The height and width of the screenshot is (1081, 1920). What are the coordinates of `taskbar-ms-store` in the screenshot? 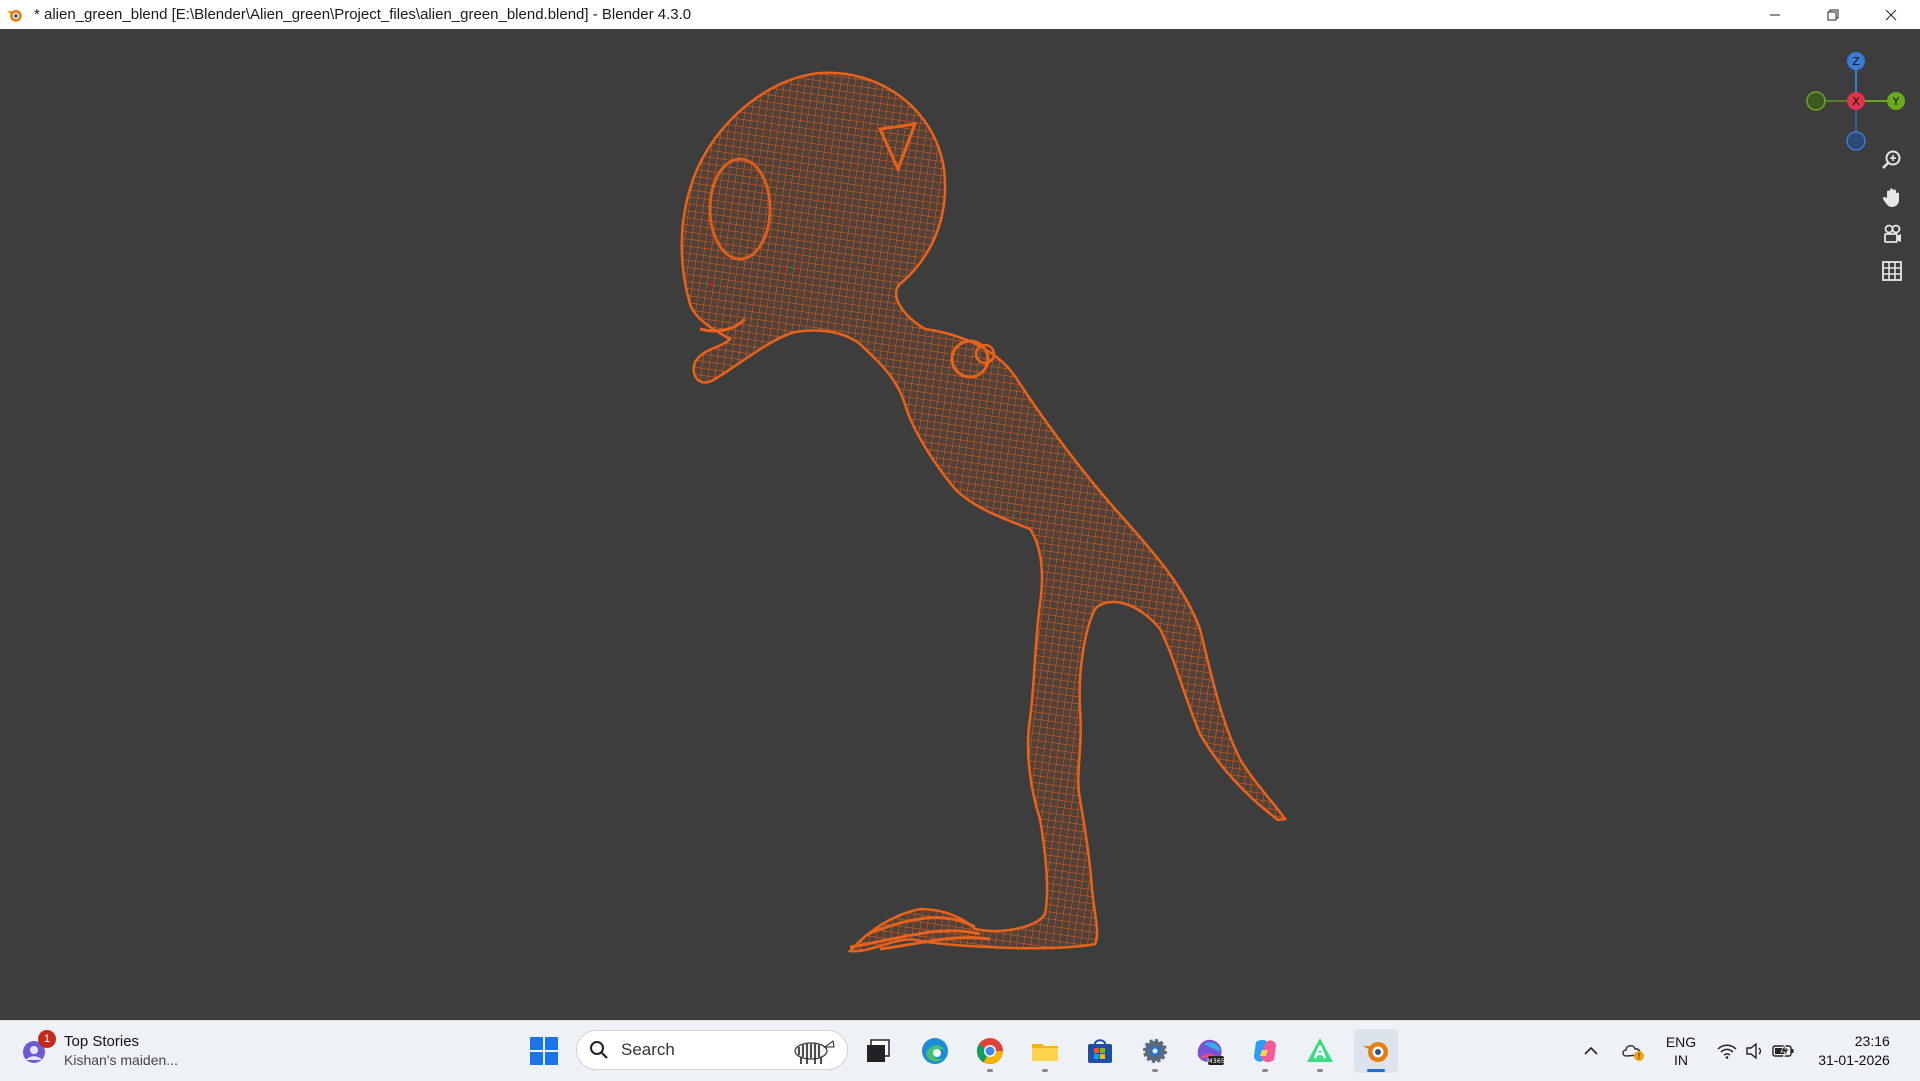 It's located at (1100, 1051).